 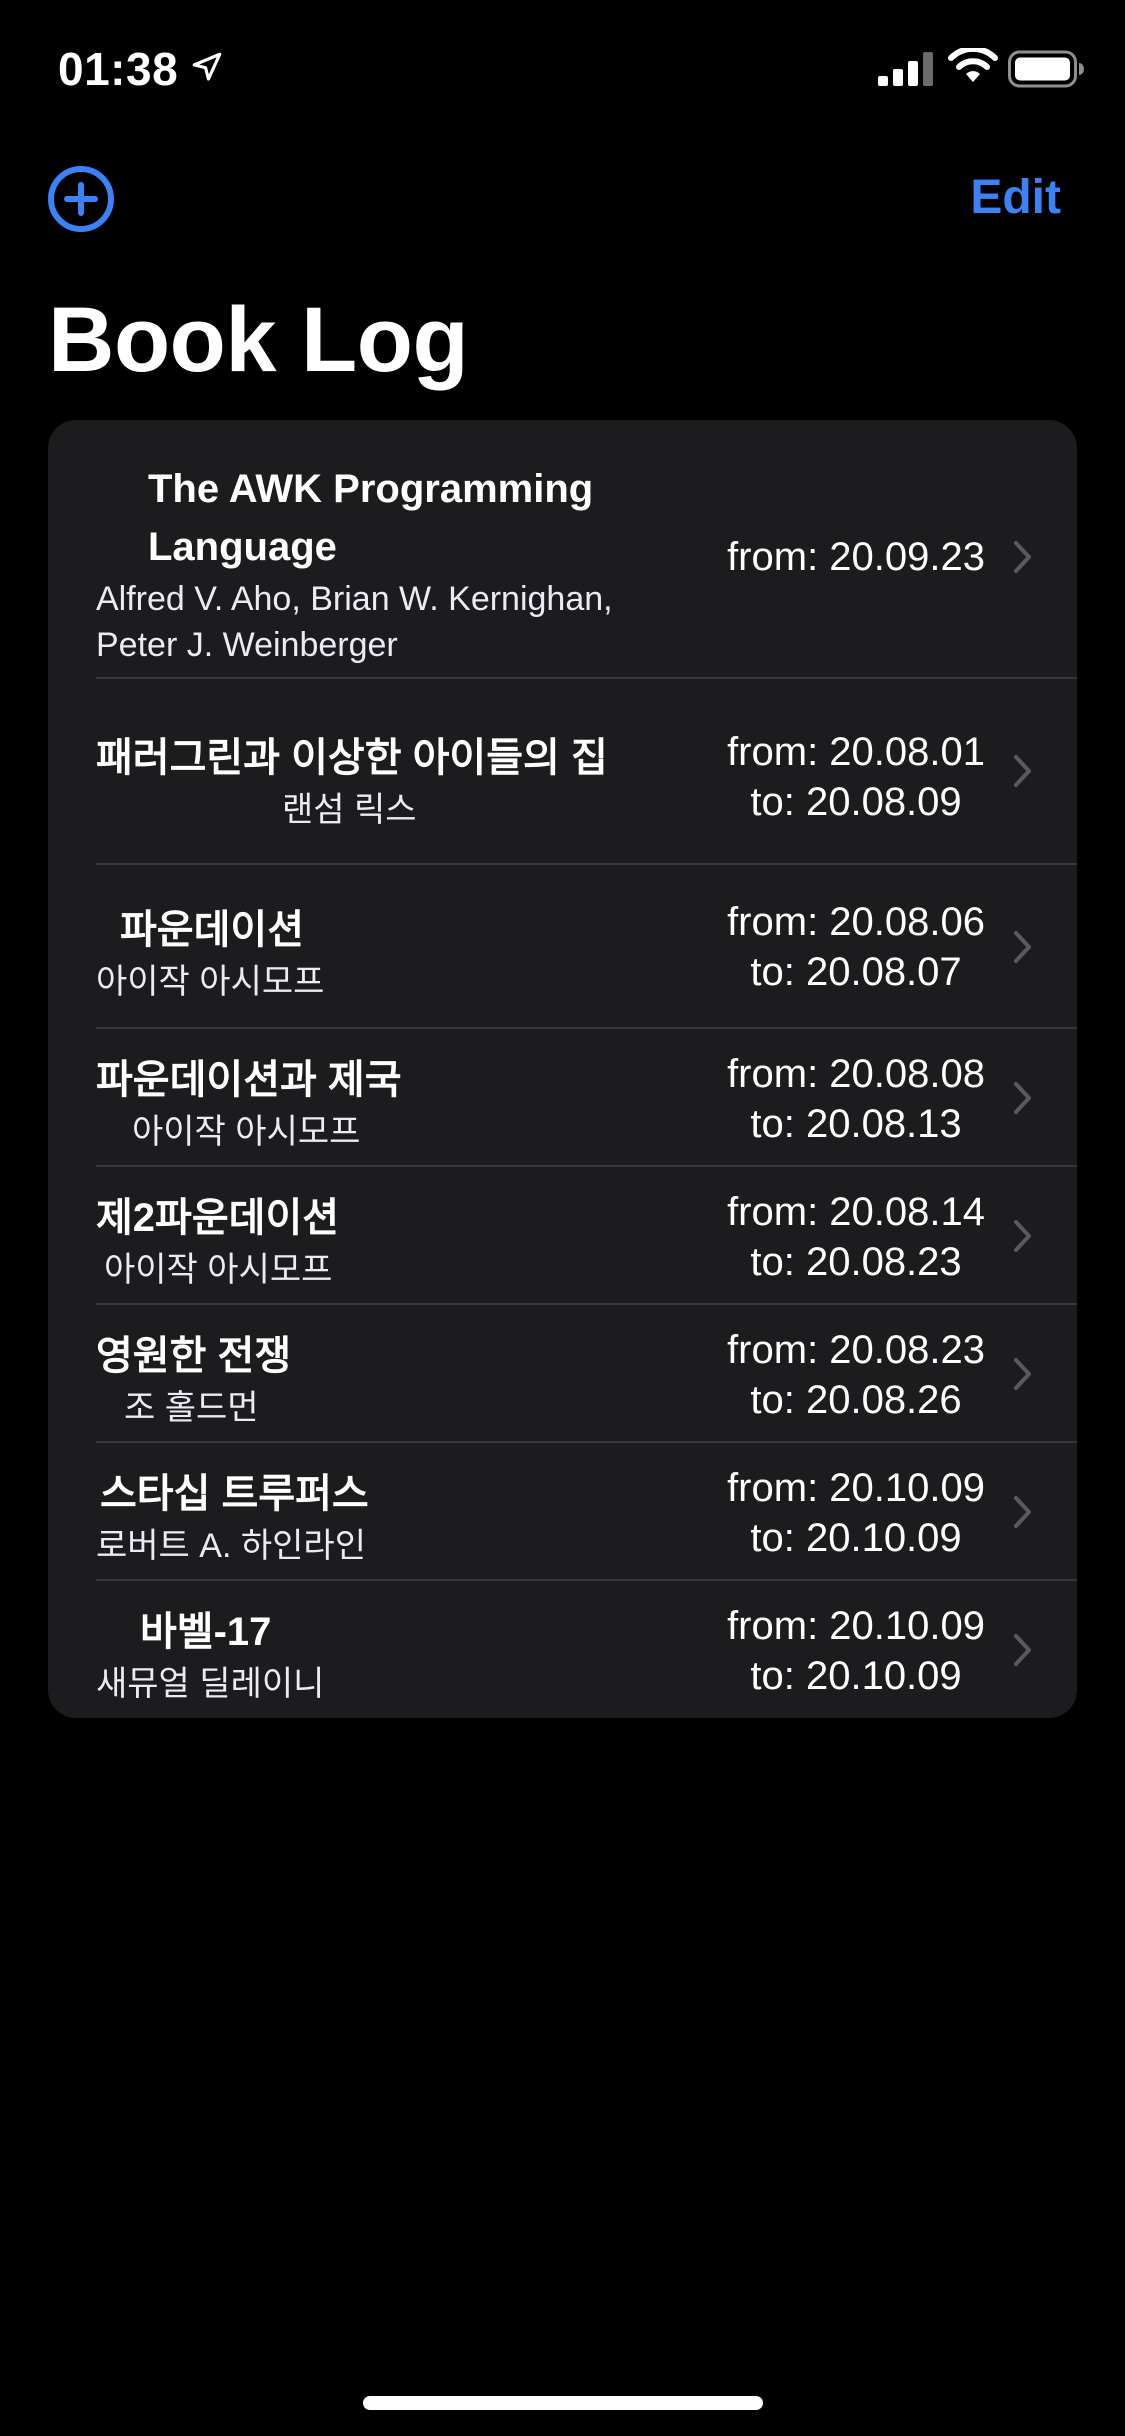 I want to click on status-bar: 01:38, so click(x=562, y=66).